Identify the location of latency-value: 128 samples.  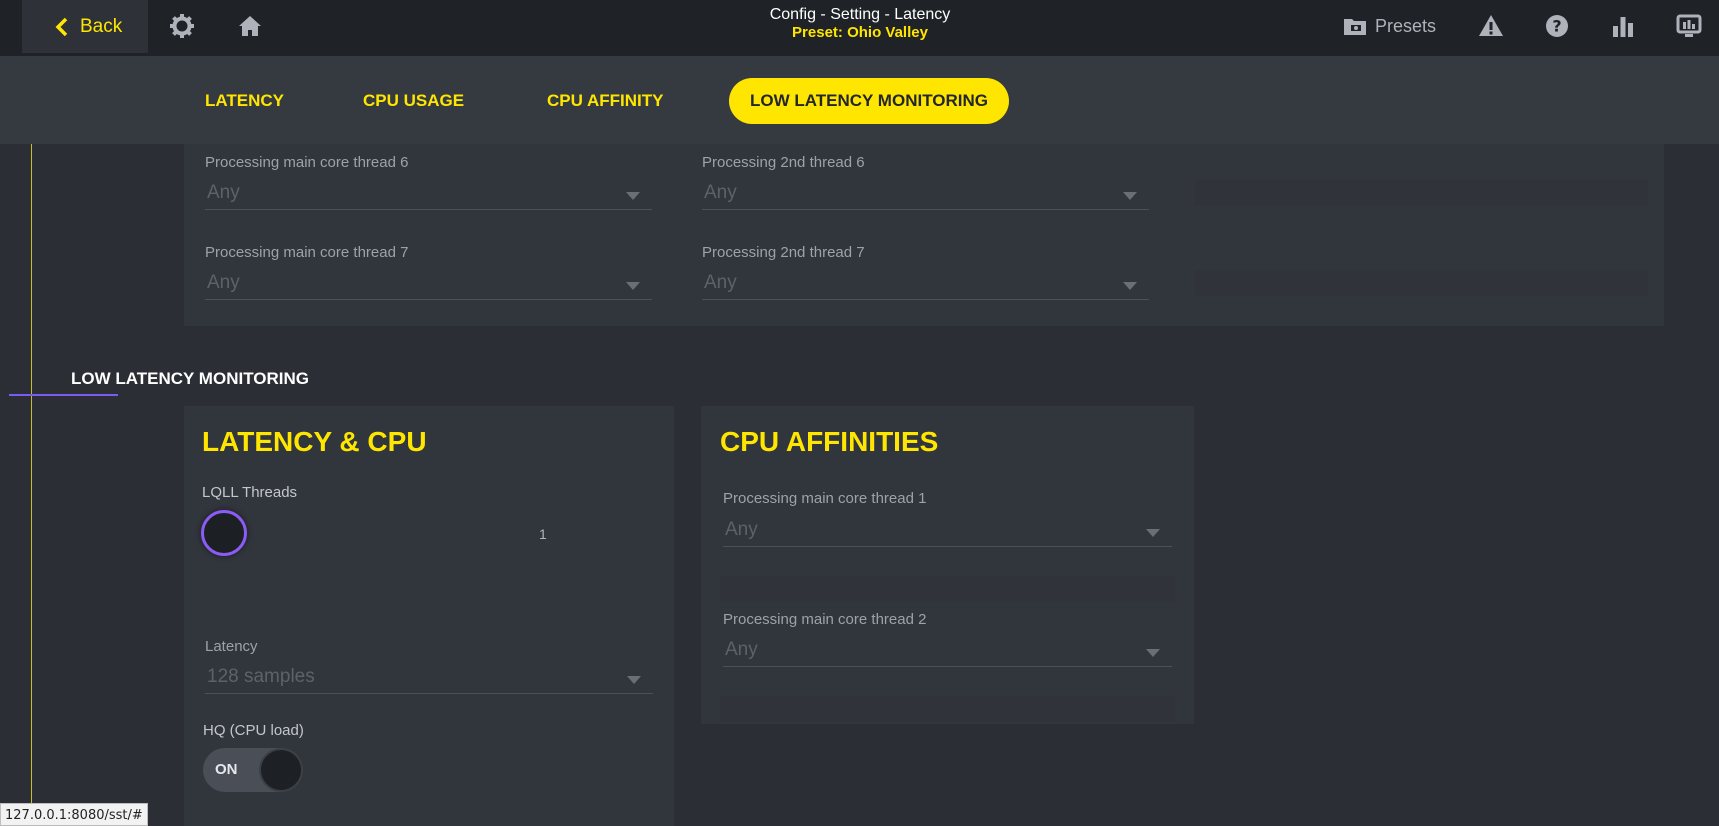
(261, 676).